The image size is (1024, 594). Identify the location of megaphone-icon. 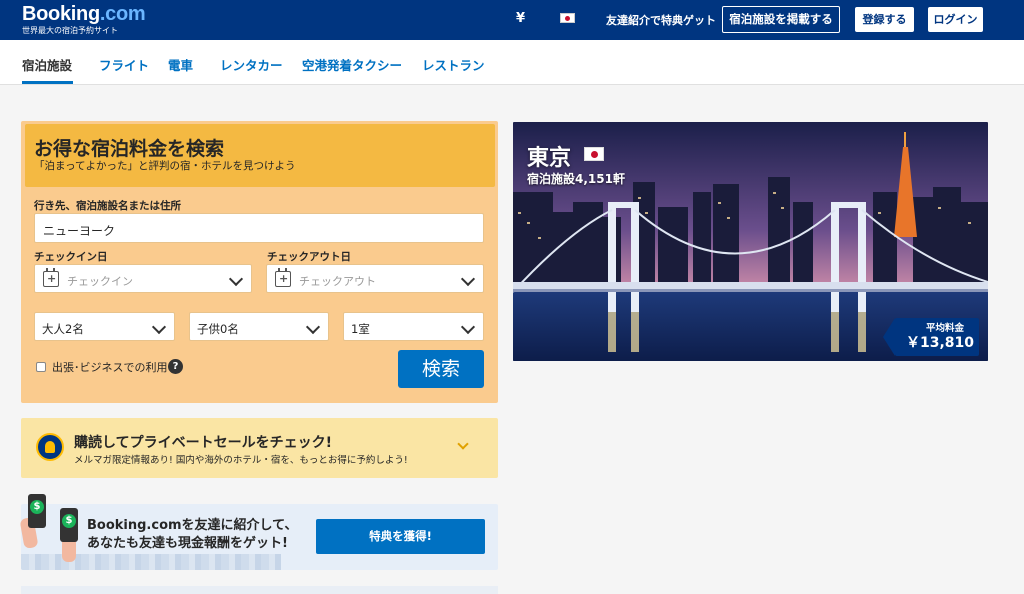
(50, 447).